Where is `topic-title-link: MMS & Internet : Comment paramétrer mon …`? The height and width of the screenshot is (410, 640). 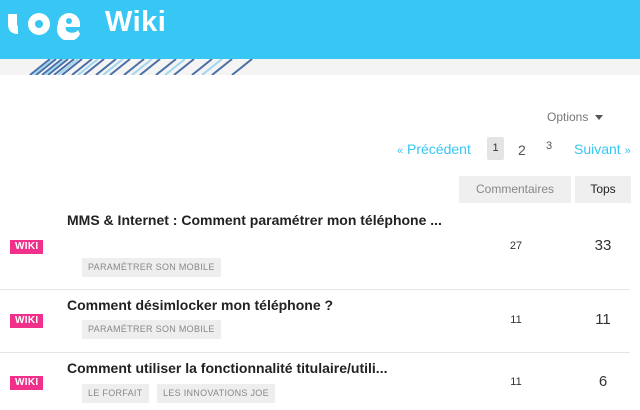
topic-title-link: MMS & Internet : Comment paramétrer mon … is located at coordinates (262, 220).